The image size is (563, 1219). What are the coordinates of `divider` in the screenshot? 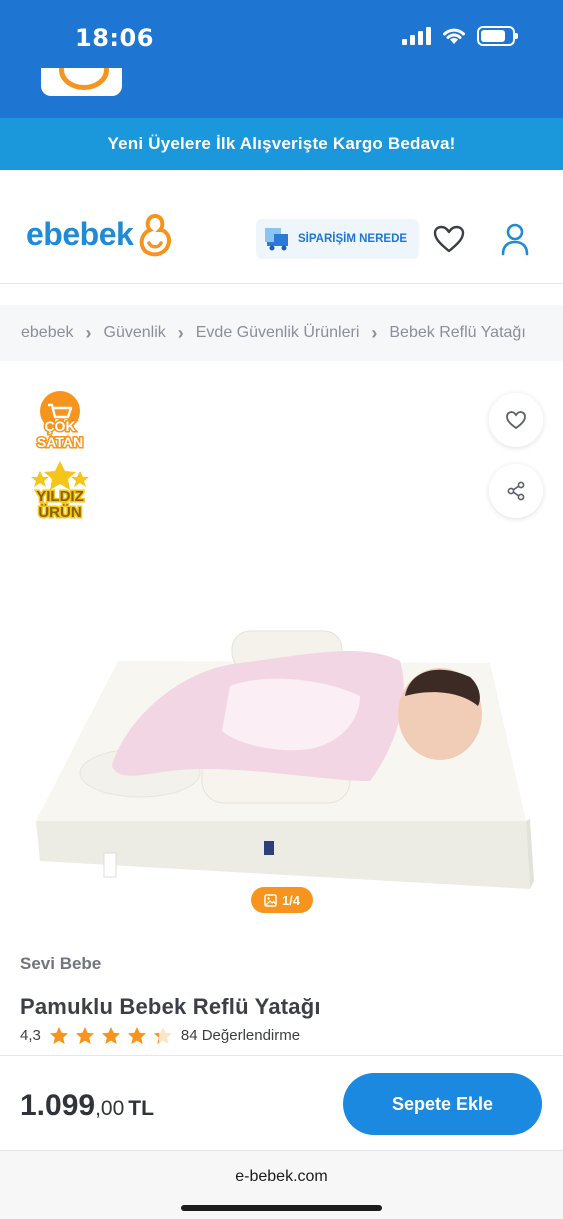 It's located at (281, 1055).